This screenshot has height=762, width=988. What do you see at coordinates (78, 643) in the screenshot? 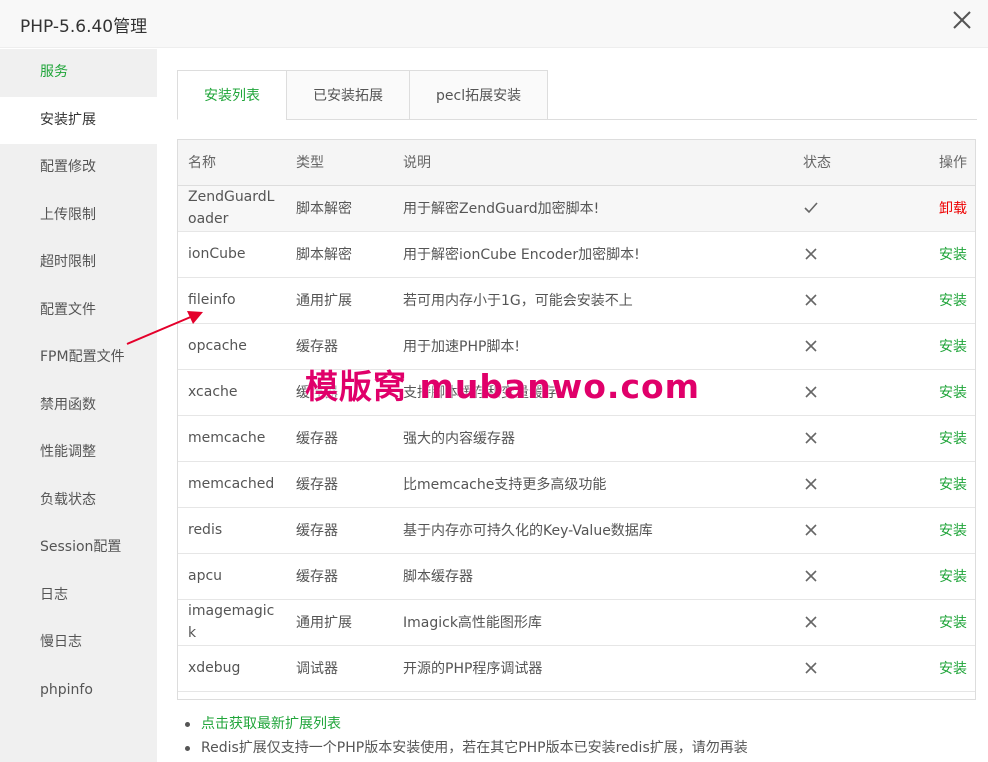
I see `sidebar-item-slow-log: 慢日志` at bounding box center [78, 643].